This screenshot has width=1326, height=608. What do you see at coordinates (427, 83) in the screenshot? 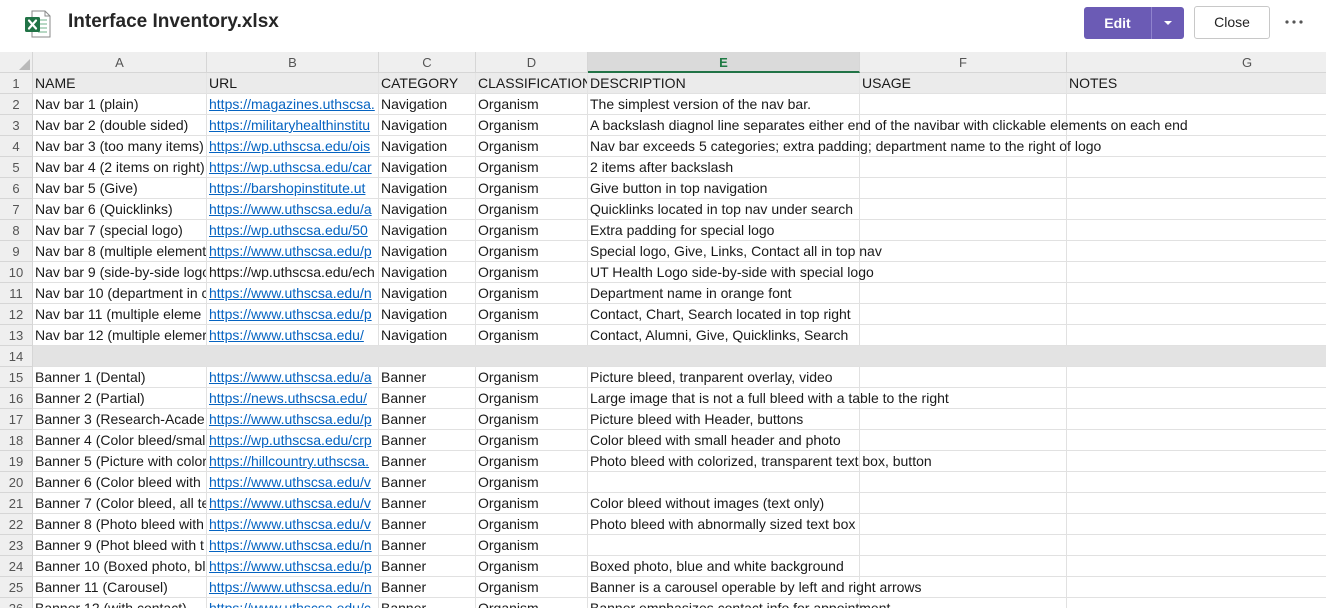
I see `header-cell-category: CATEGORY` at bounding box center [427, 83].